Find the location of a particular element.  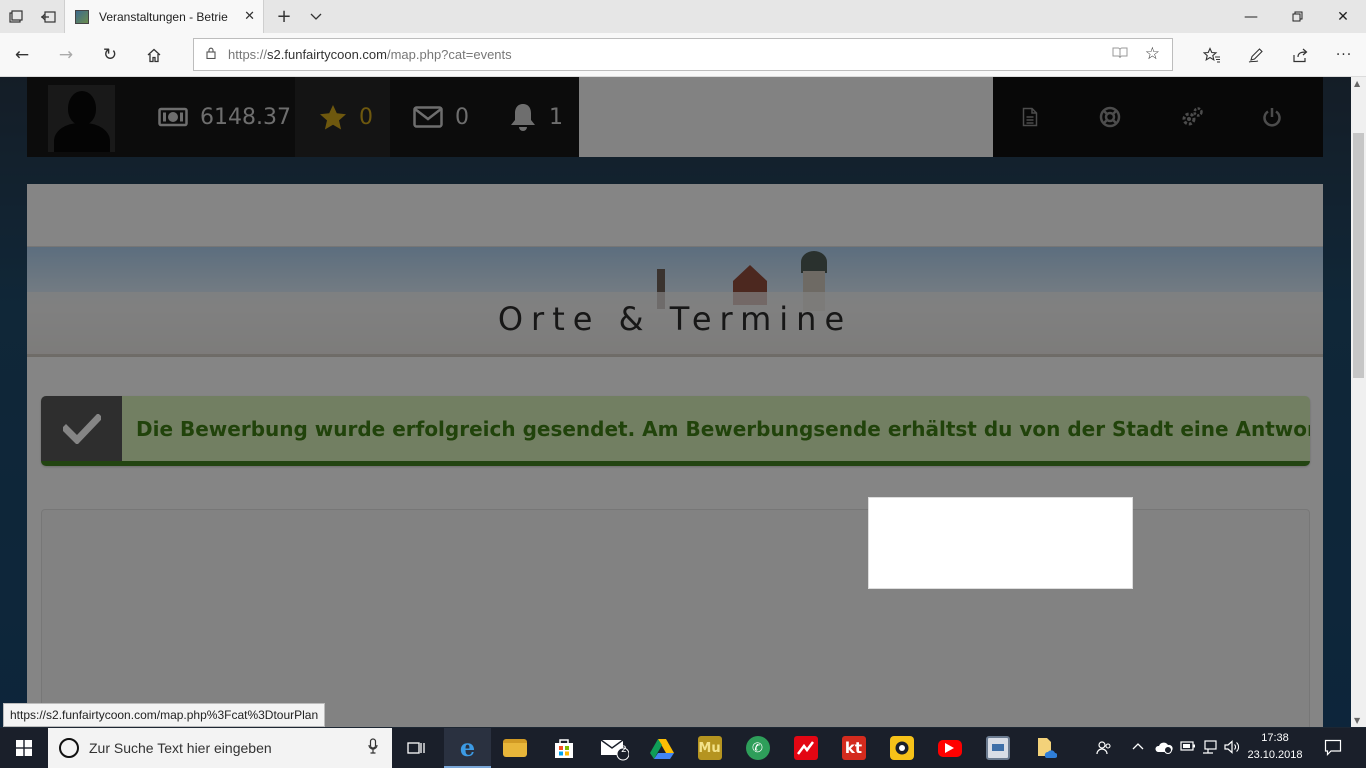

mail-icon: 2 is located at coordinates (613, 748).